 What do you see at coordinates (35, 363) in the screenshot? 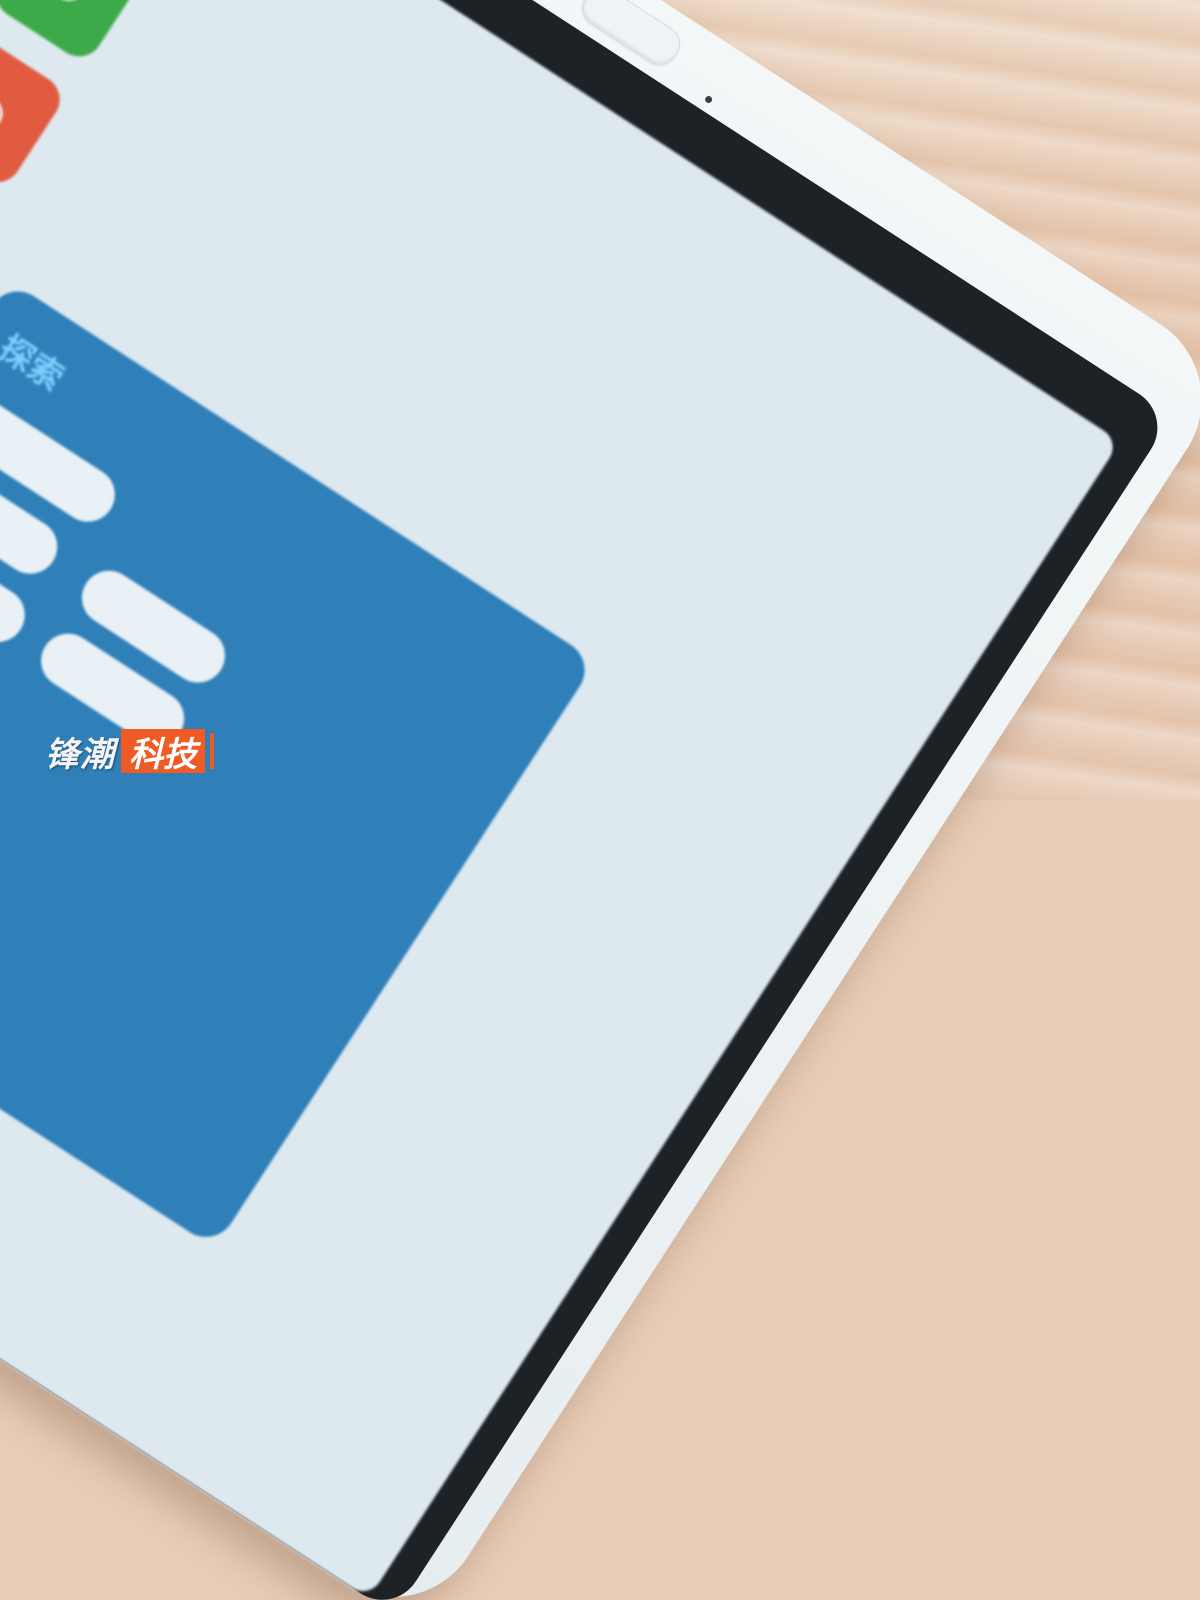
I see `panel-title: 探索` at bounding box center [35, 363].